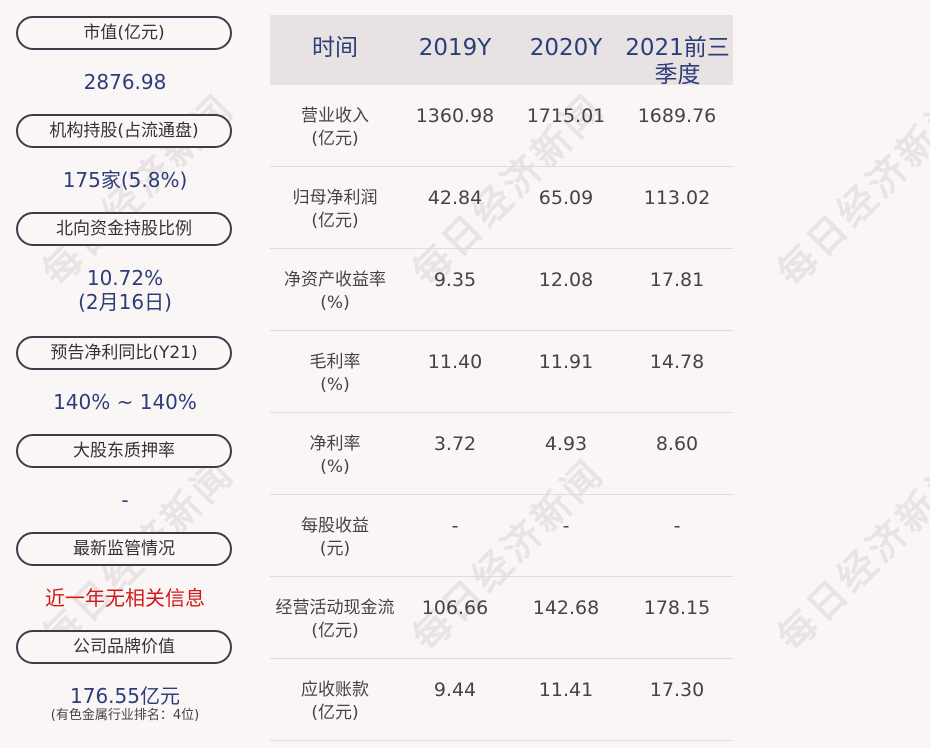  Describe the element at coordinates (677, 444) in the screenshot. I see `table-cell: 8.60` at that location.